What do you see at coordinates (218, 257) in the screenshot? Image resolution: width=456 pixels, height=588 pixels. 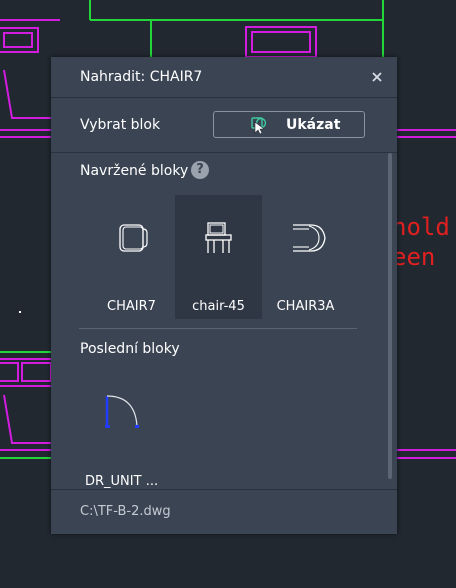 I see `block-tile-chair-45: chair-45` at bounding box center [218, 257].